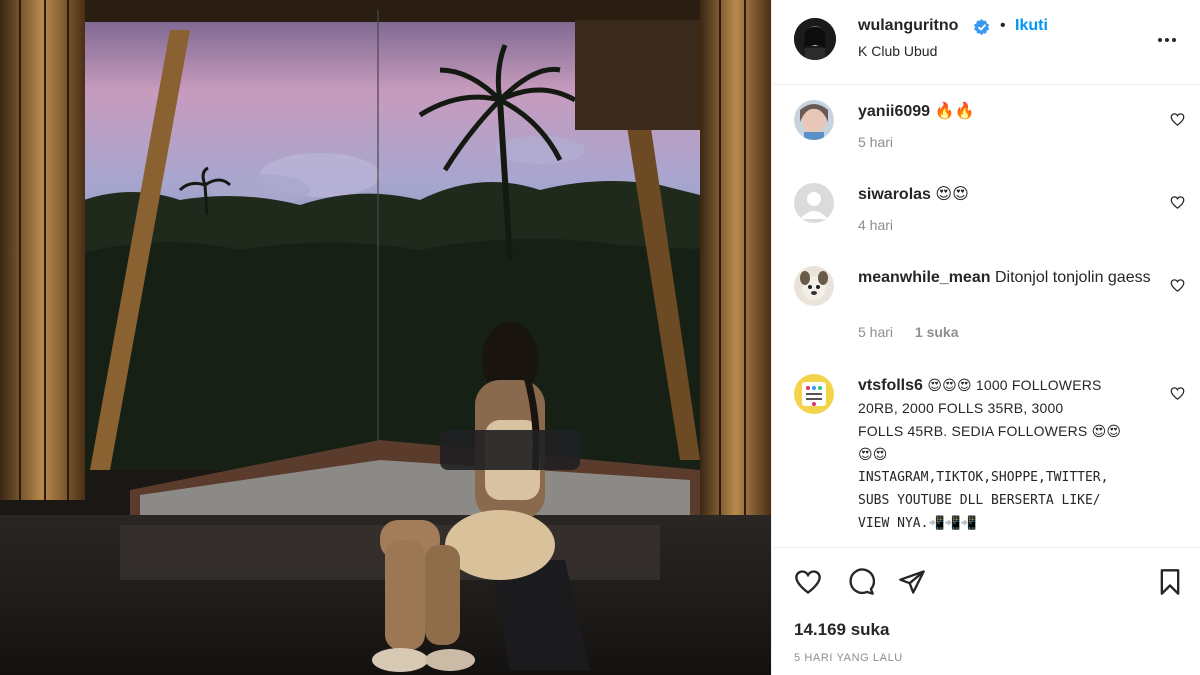  What do you see at coordinates (990, 431) in the screenshot?
I see `comment-body-line: FOLLS 45RB. SEDIA FOLLOWERS 😍😍` at bounding box center [990, 431].